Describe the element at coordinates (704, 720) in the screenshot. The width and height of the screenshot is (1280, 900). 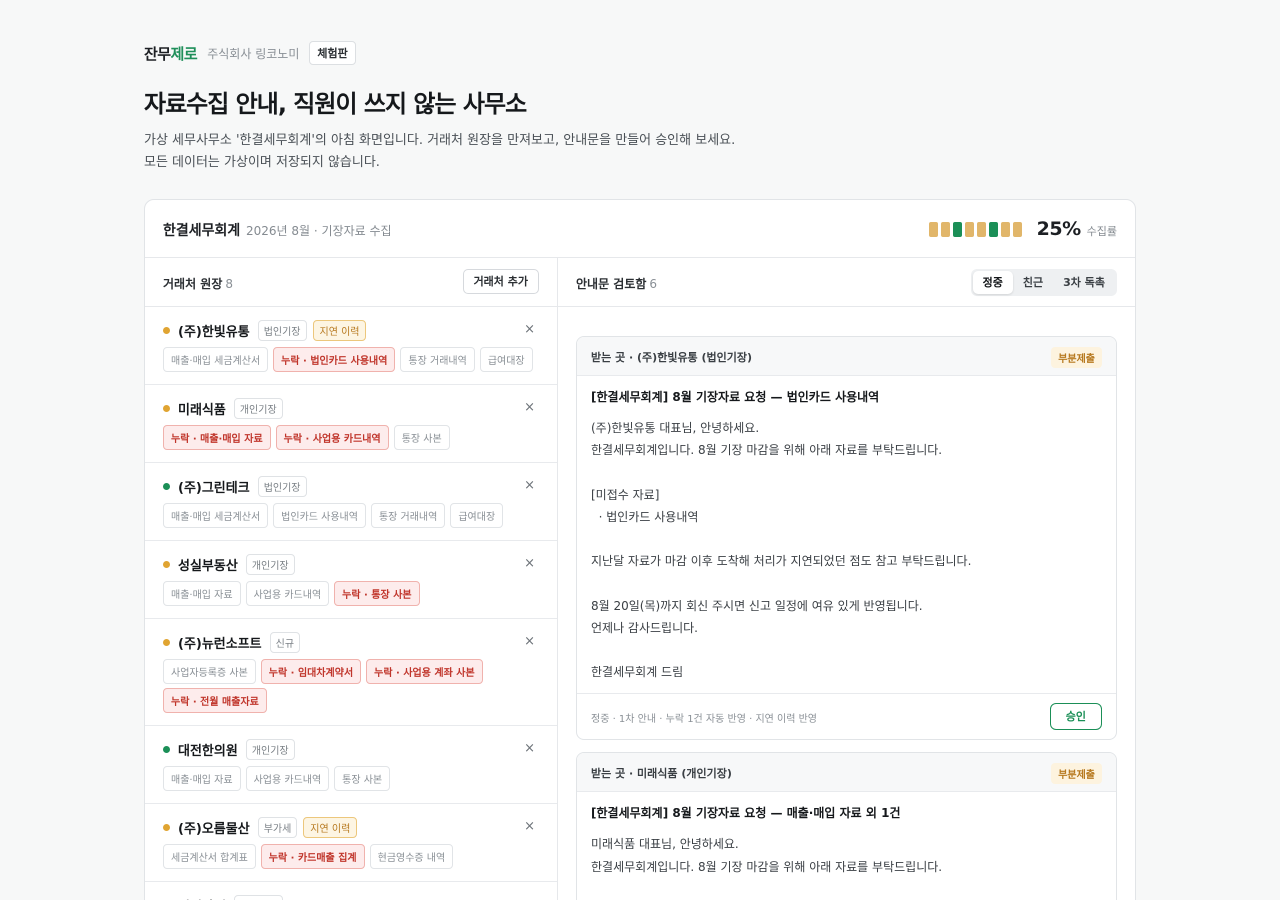
I see `notice-meta: 정중 · 1차 안내 · 누락 1건 자동 반영 · 지연 이력 반영` at that location.